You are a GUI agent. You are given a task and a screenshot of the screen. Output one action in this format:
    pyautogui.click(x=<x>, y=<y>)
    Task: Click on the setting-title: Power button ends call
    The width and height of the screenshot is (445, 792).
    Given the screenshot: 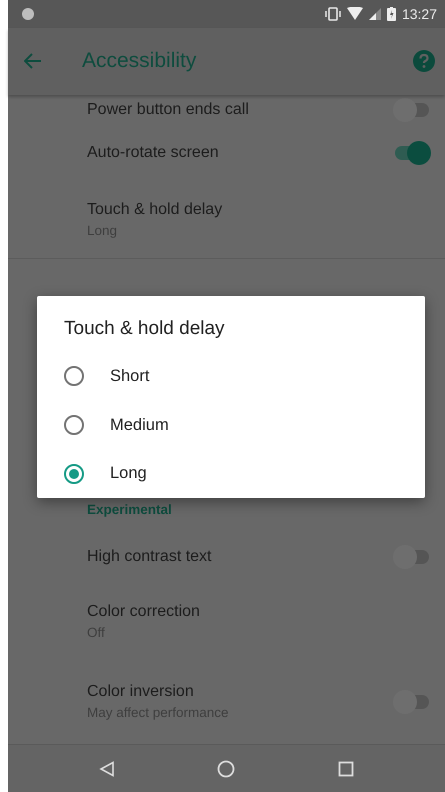 What is the action you would take?
    pyautogui.click(x=168, y=109)
    